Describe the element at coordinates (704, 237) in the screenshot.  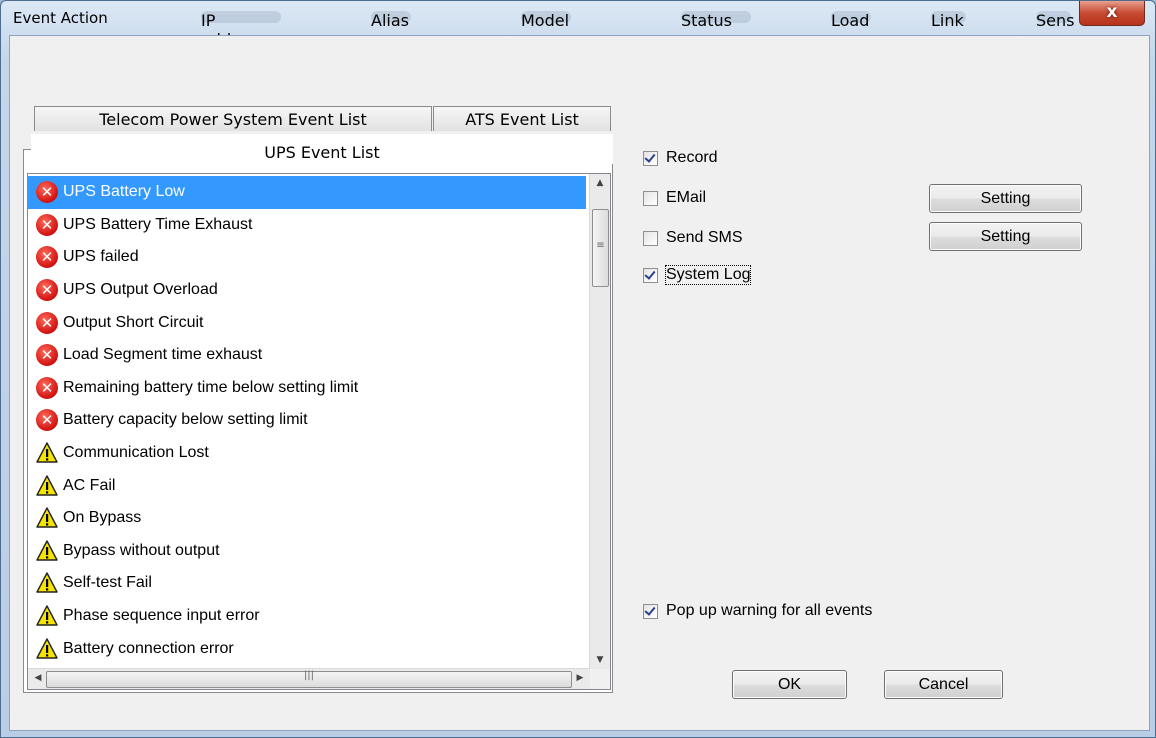
I see `sms-label: Send SMS` at that location.